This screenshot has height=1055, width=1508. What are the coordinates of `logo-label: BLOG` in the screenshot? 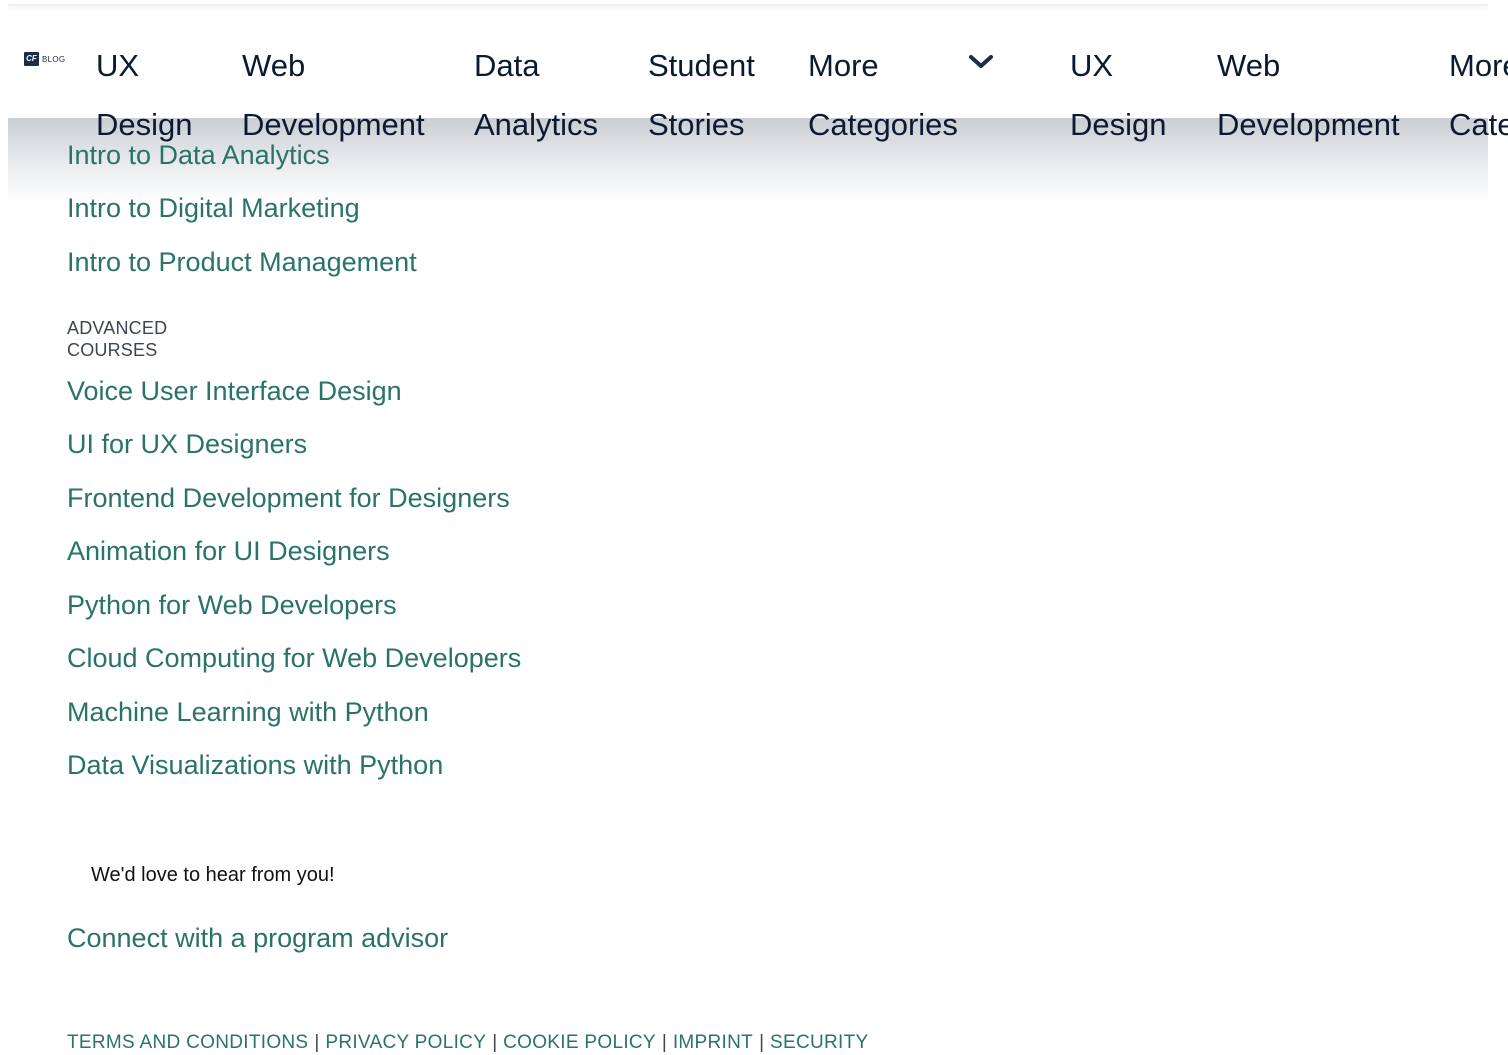 It's located at (54, 59).